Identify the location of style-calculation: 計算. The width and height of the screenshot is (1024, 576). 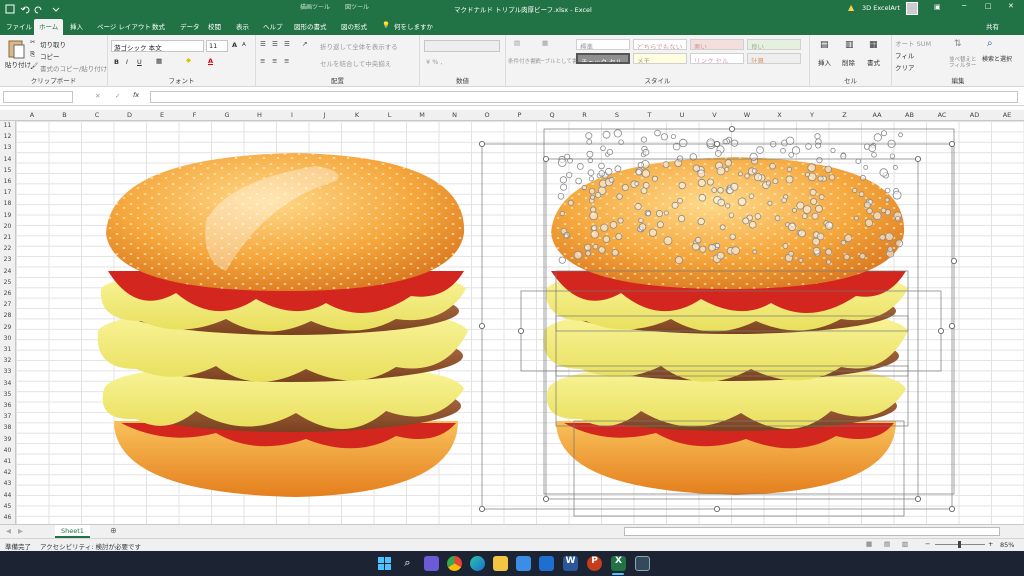
(774, 58).